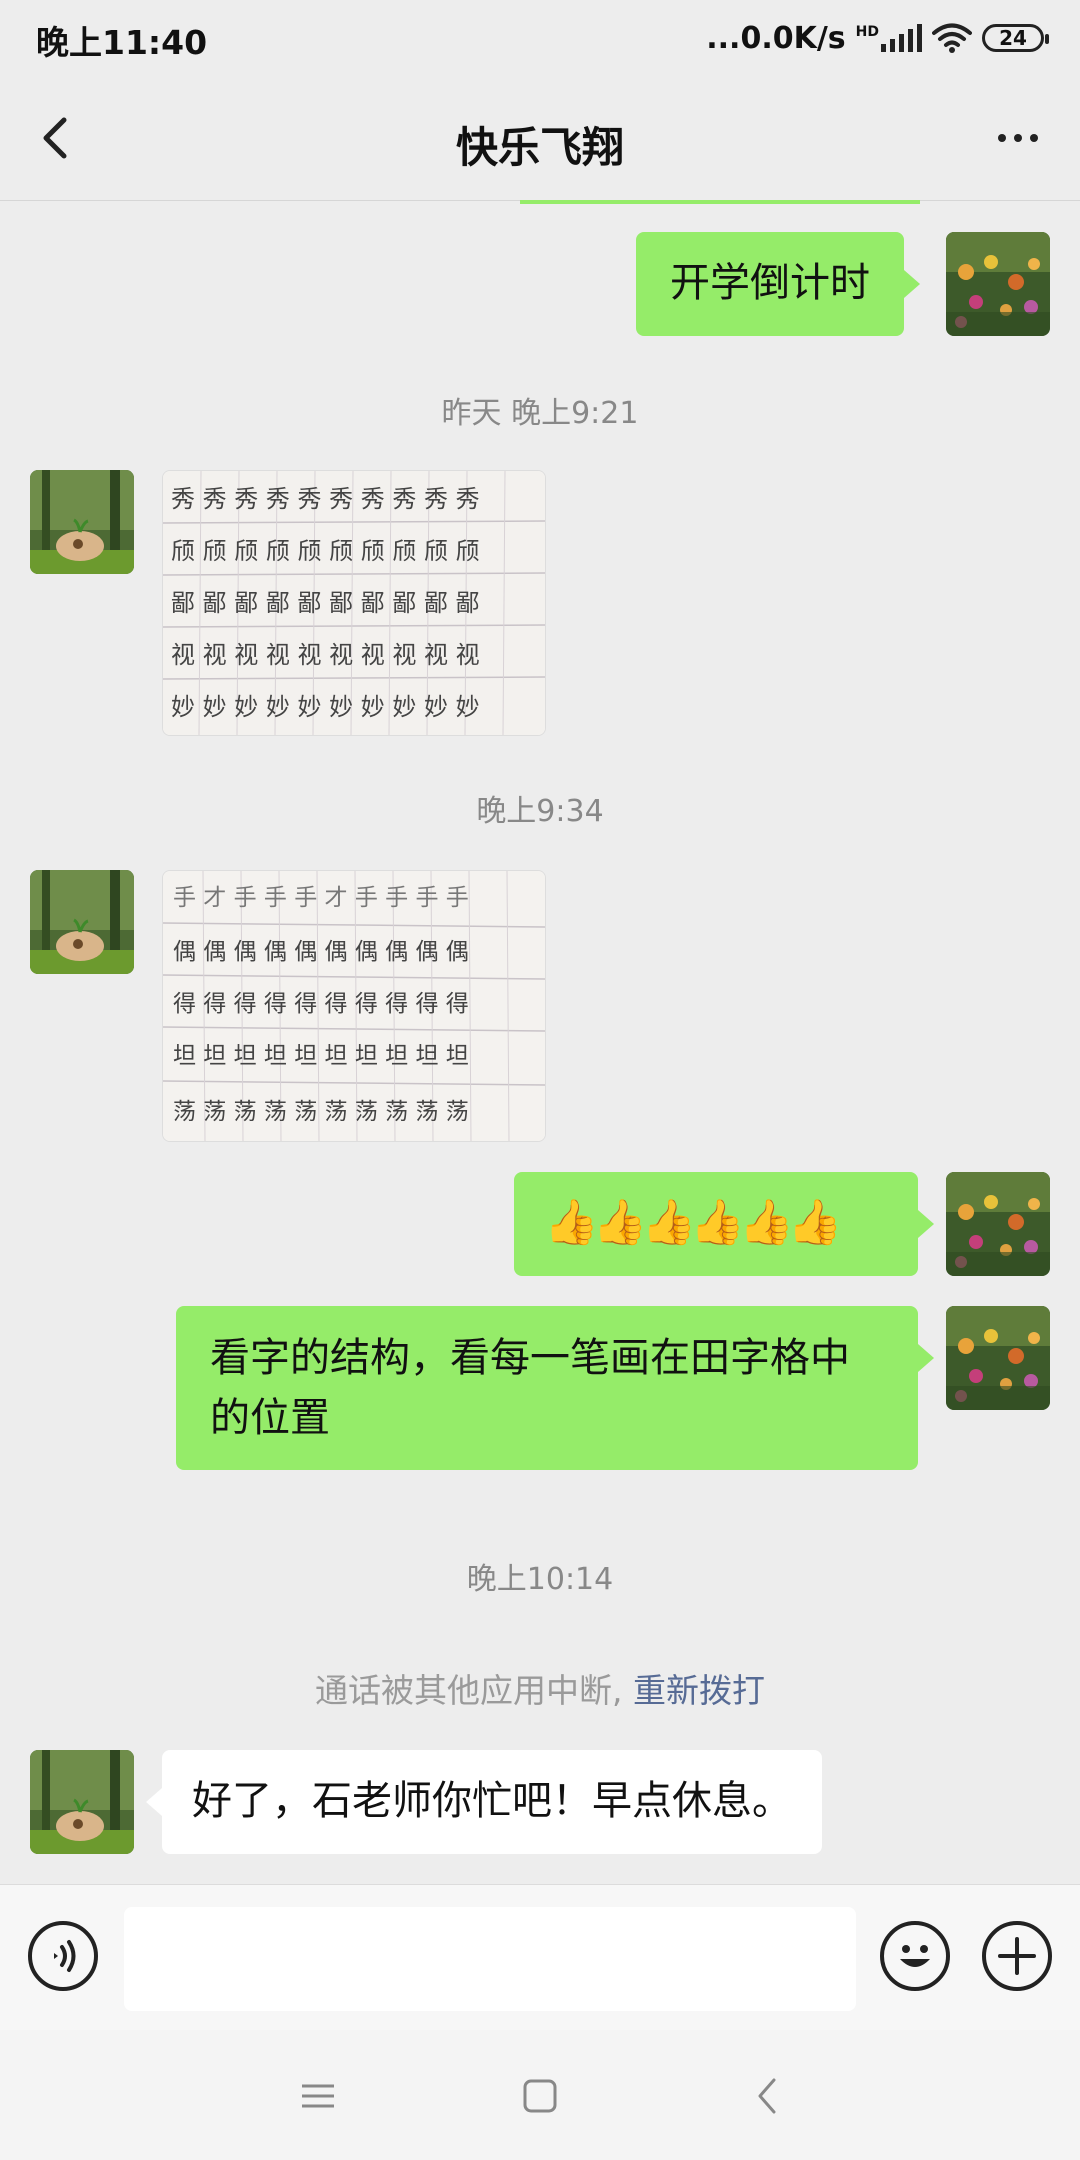  I want to click on chat-header: 快乐飞翔, so click(540, 139).